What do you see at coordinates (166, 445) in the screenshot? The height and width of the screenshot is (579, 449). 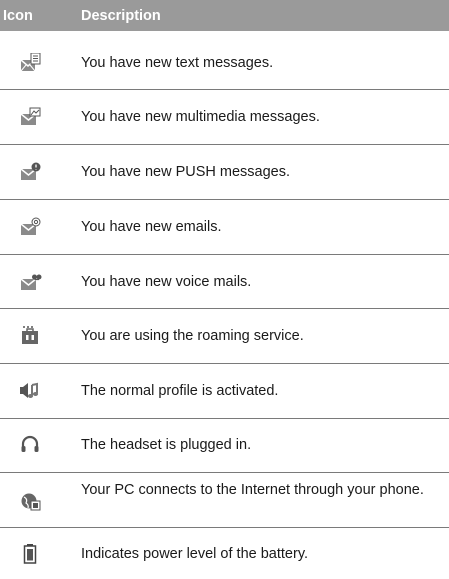 I see `list-item-description: The headset is plugged in.` at bounding box center [166, 445].